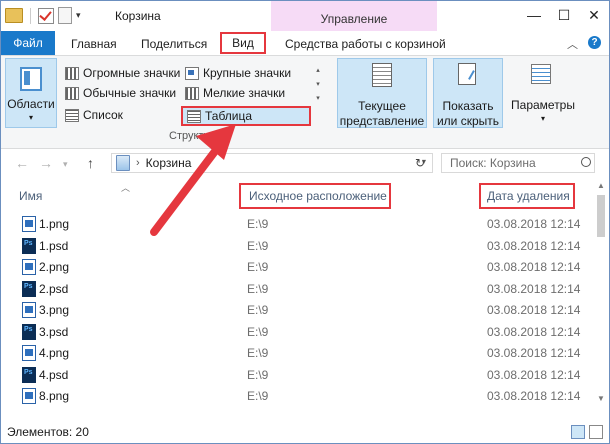  Describe the element at coordinates (534, 15) in the screenshot. I see `minimize-button: —` at that location.